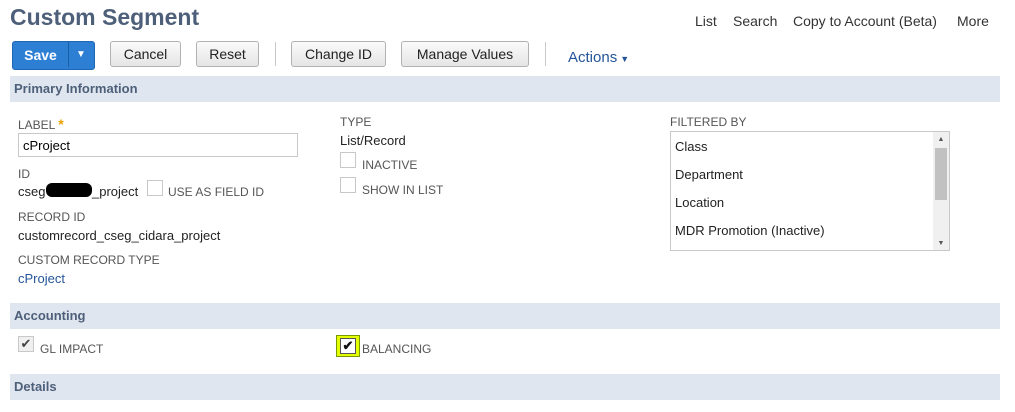  Describe the element at coordinates (699, 202) in the screenshot. I see `listbox-option: Location` at that location.